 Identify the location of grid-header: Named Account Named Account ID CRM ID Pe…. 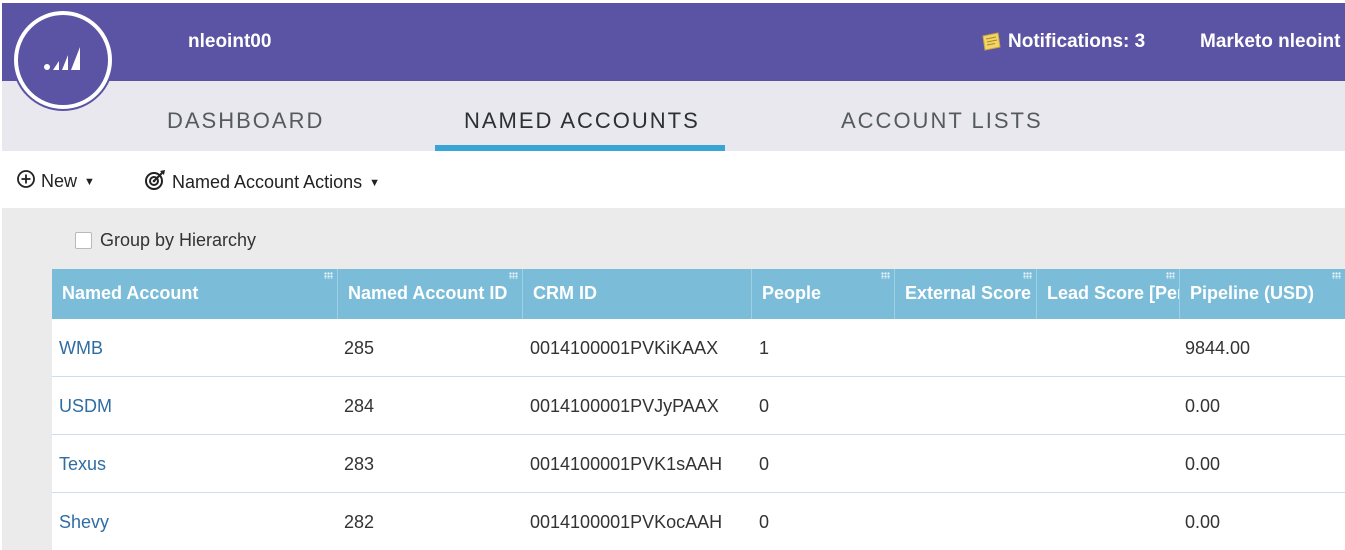
(698, 294).